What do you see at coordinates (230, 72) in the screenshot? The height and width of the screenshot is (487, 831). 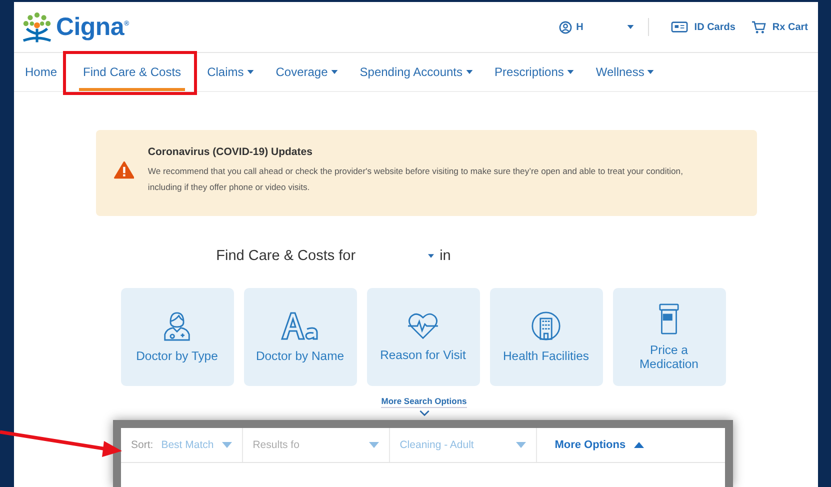 I see `nav-tab: Claims` at bounding box center [230, 72].